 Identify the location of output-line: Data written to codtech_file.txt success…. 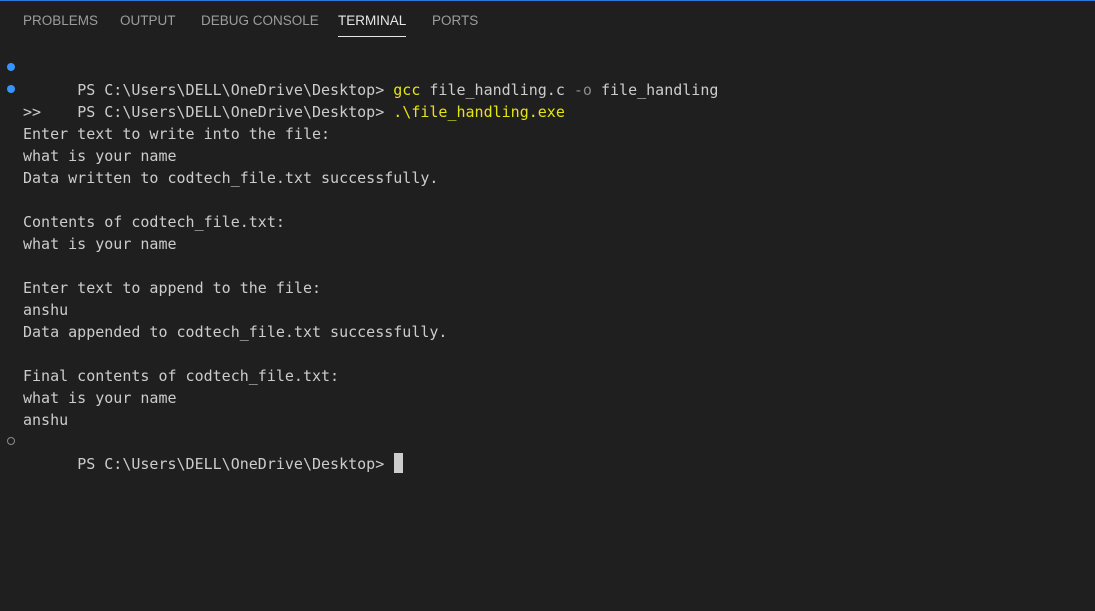
(231, 178).